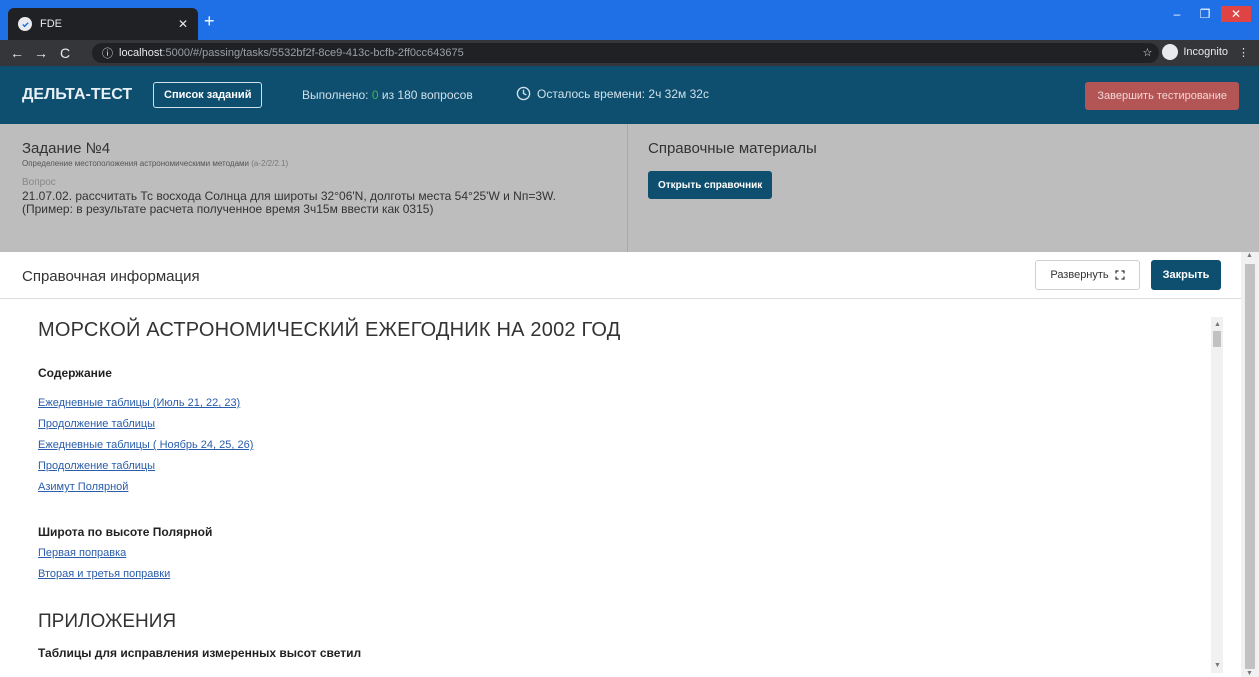  Describe the element at coordinates (17, 53) in the screenshot. I see `back-arrow-icon: ←` at that location.